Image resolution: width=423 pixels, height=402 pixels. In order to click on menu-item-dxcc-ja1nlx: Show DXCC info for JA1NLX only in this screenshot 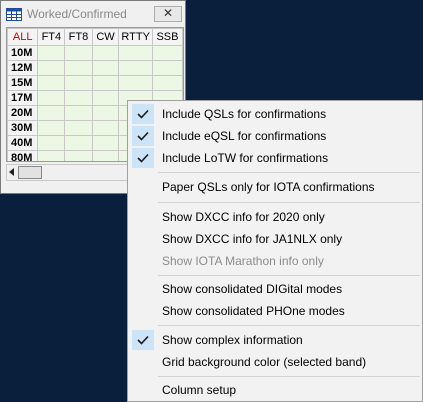, I will do `click(275, 239)`.